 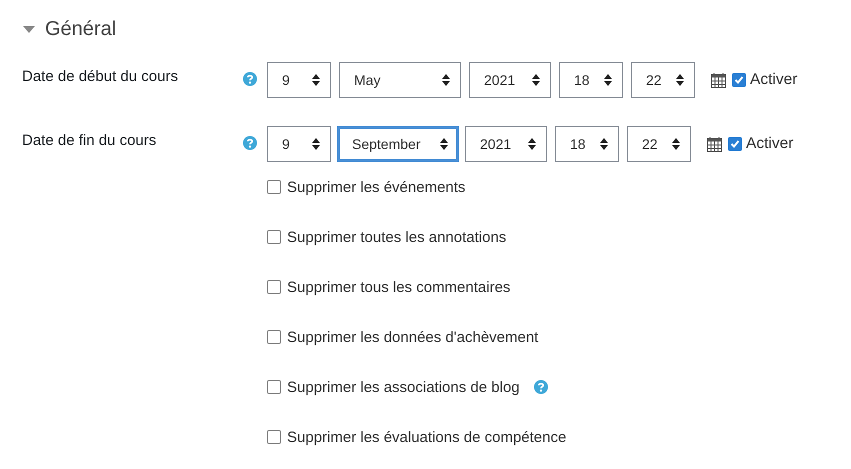 I want to click on caret-icon, so click(x=29, y=29).